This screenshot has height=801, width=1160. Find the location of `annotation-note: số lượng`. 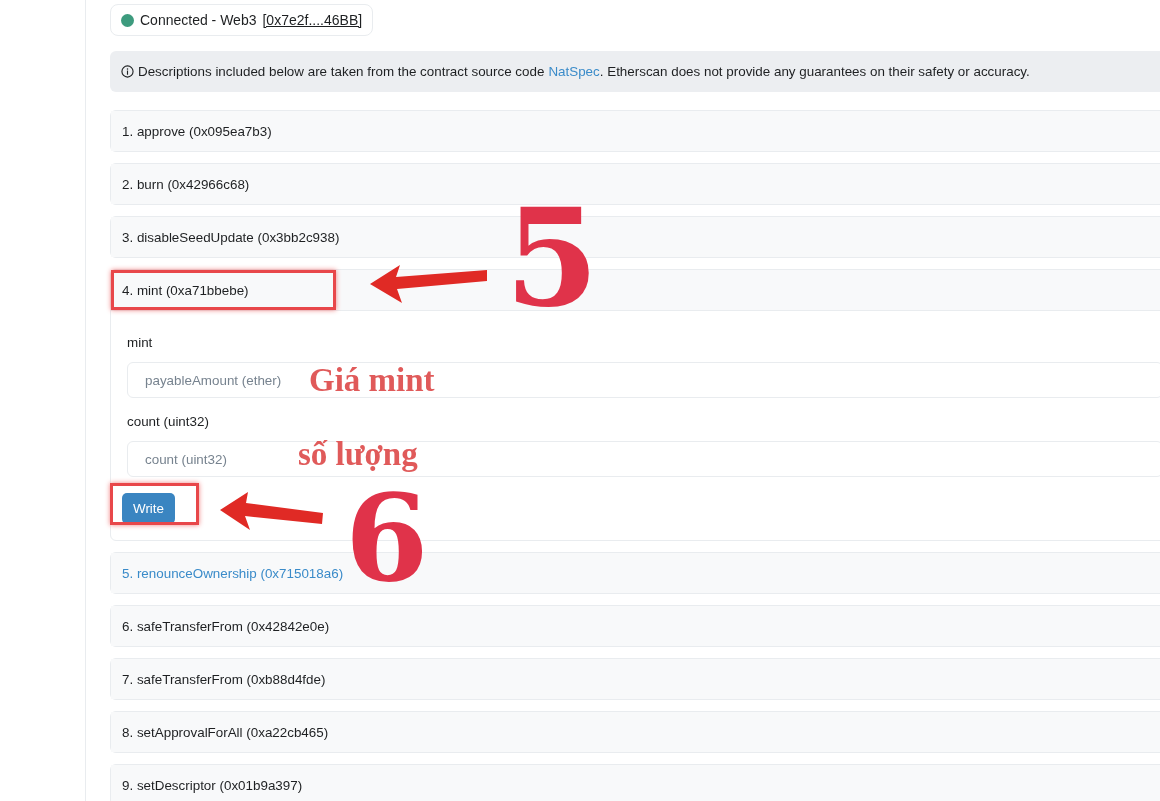

annotation-note: số lượng is located at coordinates (358, 454).